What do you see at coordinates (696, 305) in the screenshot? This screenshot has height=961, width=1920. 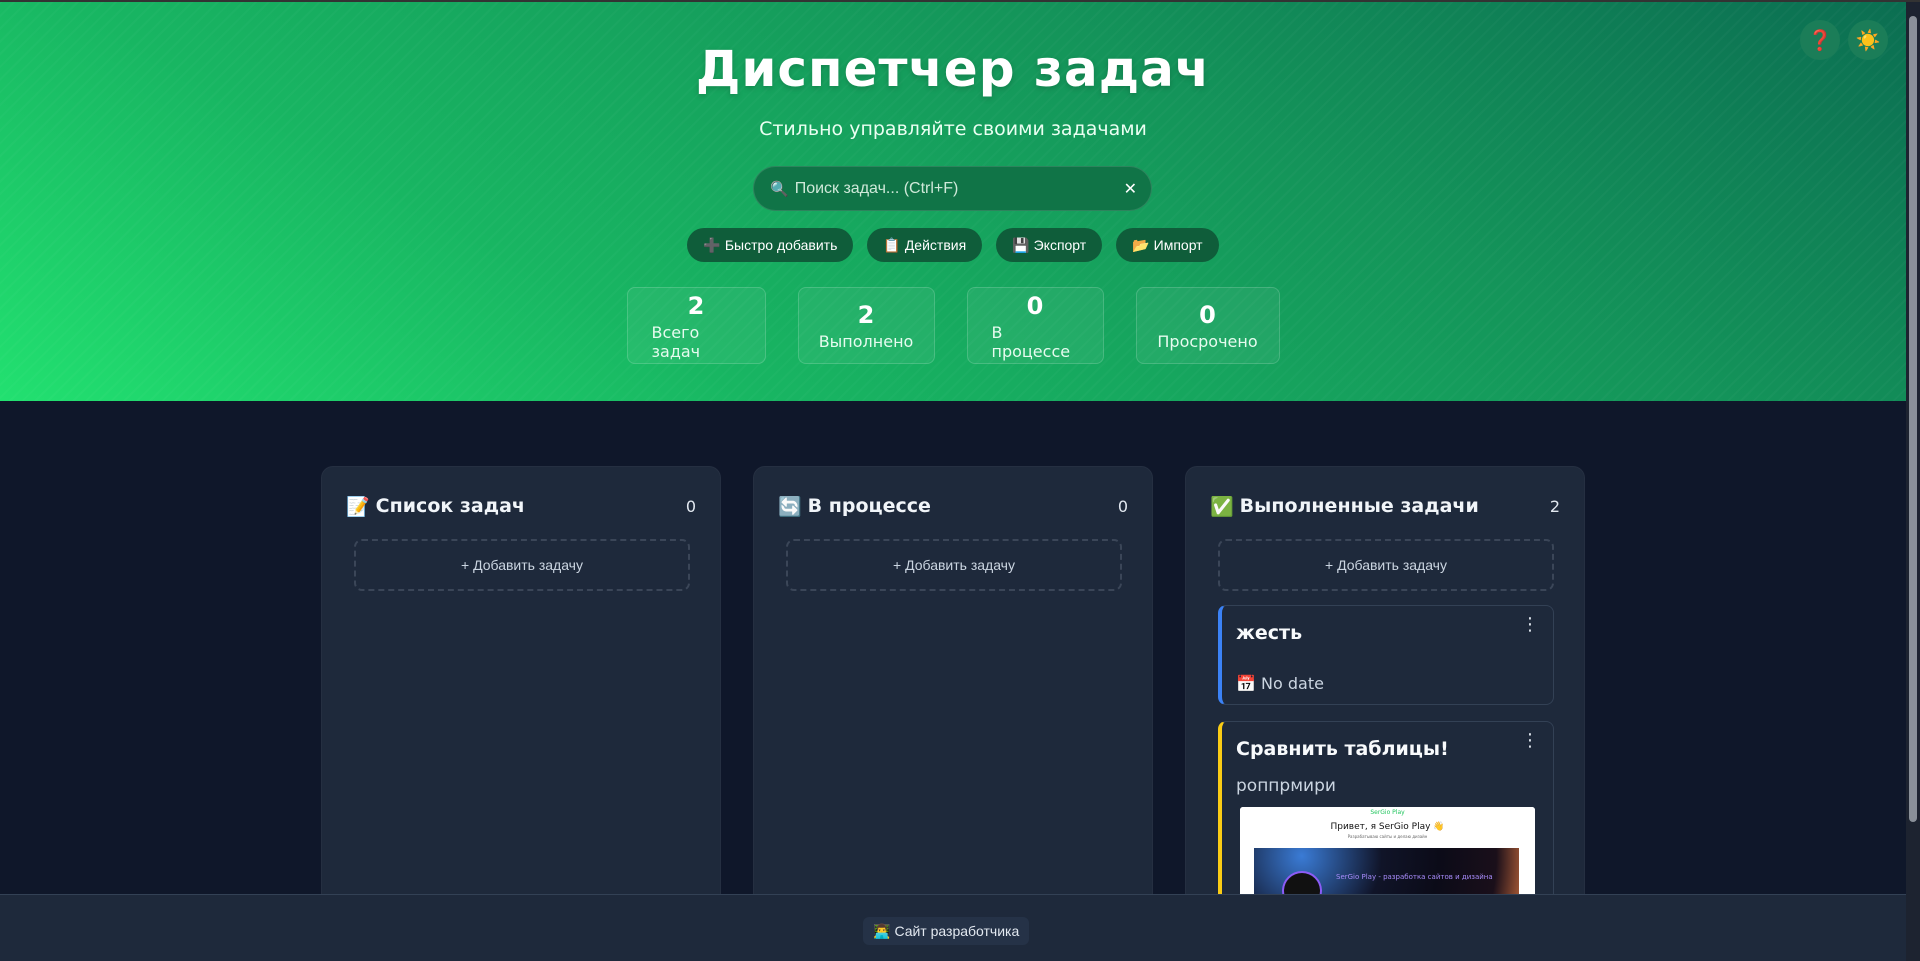 I see `stat-total-value: 2` at bounding box center [696, 305].